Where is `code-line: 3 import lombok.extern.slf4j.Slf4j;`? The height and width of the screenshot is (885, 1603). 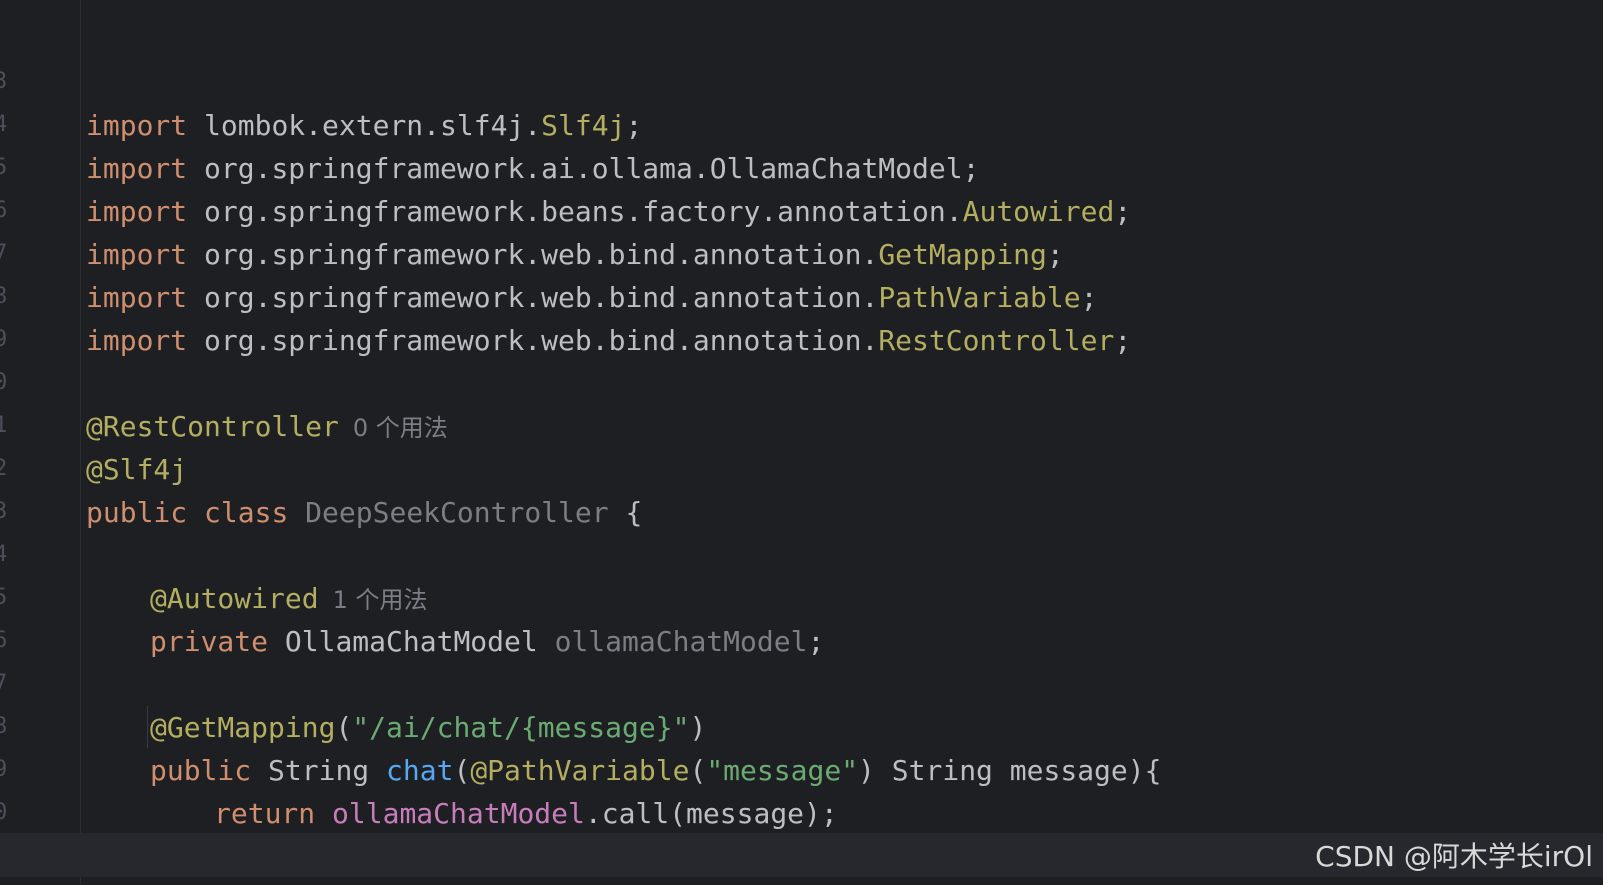
code-line: 3 import lombok.extern.slf4j.Slf4j; is located at coordinates (801, 79).